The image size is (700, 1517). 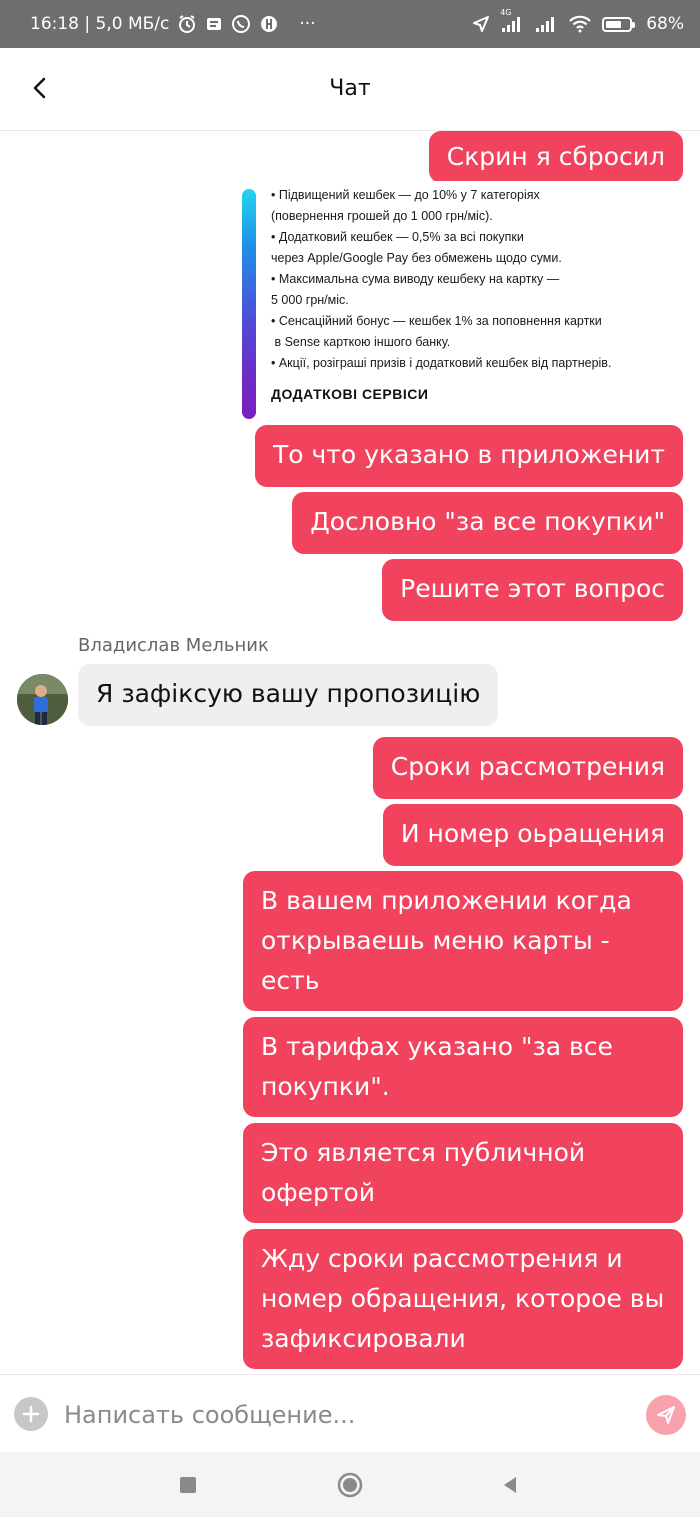 I want to click on app-notification-icon, so click(x=269, y=24).